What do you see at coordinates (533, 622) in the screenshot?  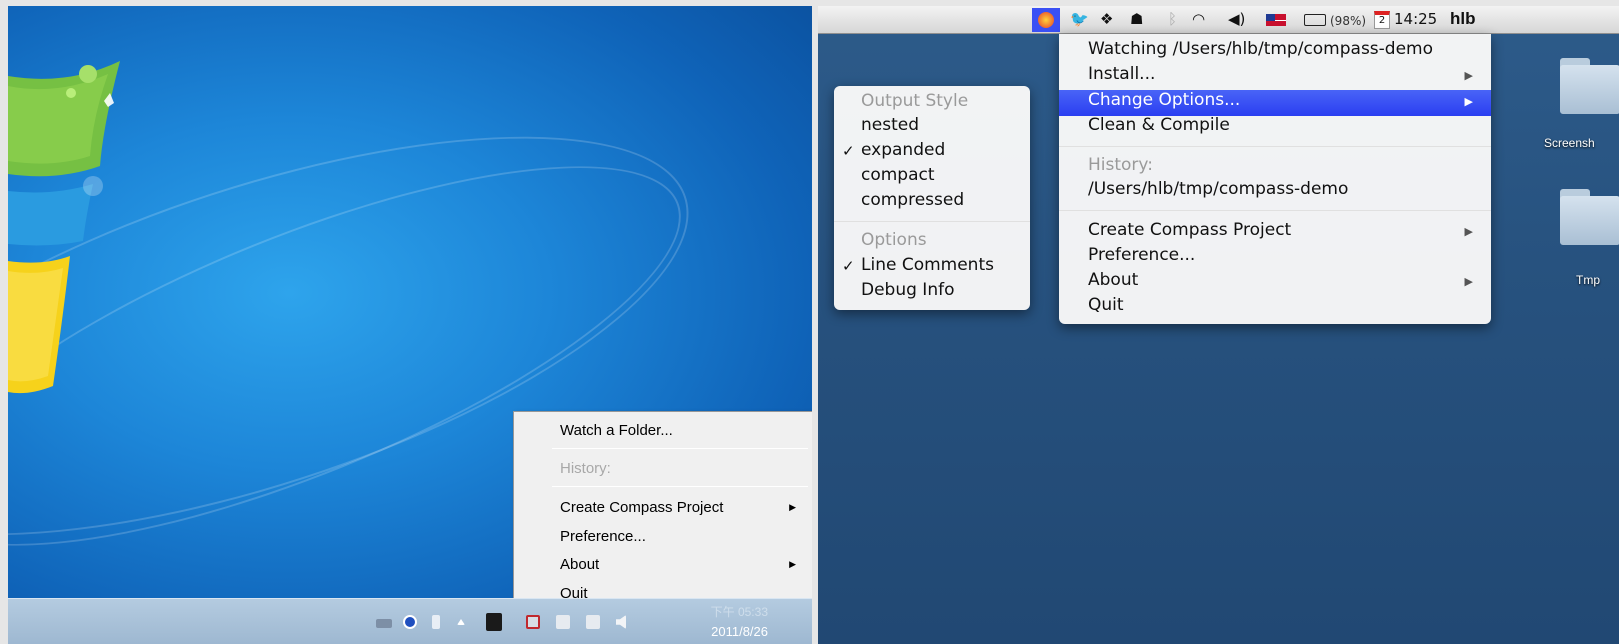 I see `network-error-icon` at bounding box center [533, 622].